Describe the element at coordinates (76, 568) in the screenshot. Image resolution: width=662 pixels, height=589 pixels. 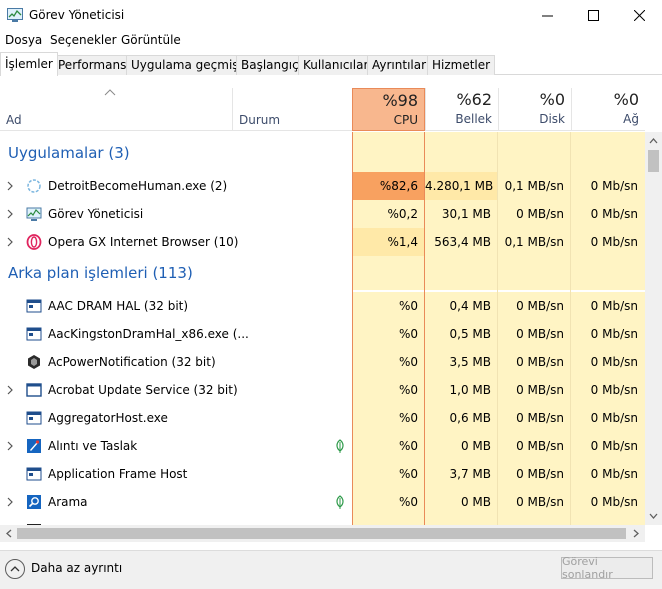
I see `fewer-details-label: Daha az ayrıntı` at that location.